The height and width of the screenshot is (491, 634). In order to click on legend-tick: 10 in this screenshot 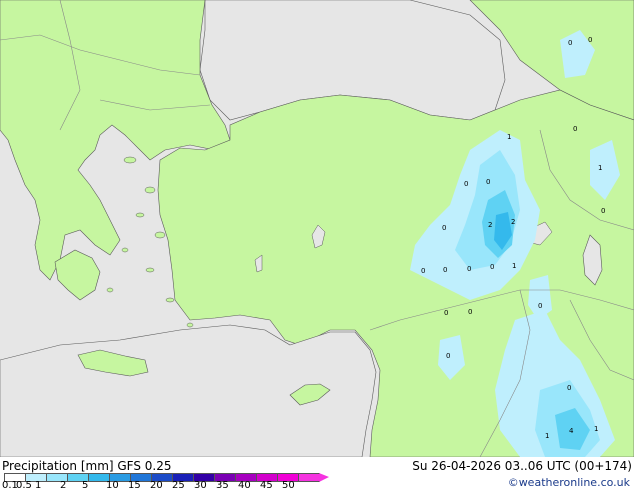, I will do `click(112, 485)`.